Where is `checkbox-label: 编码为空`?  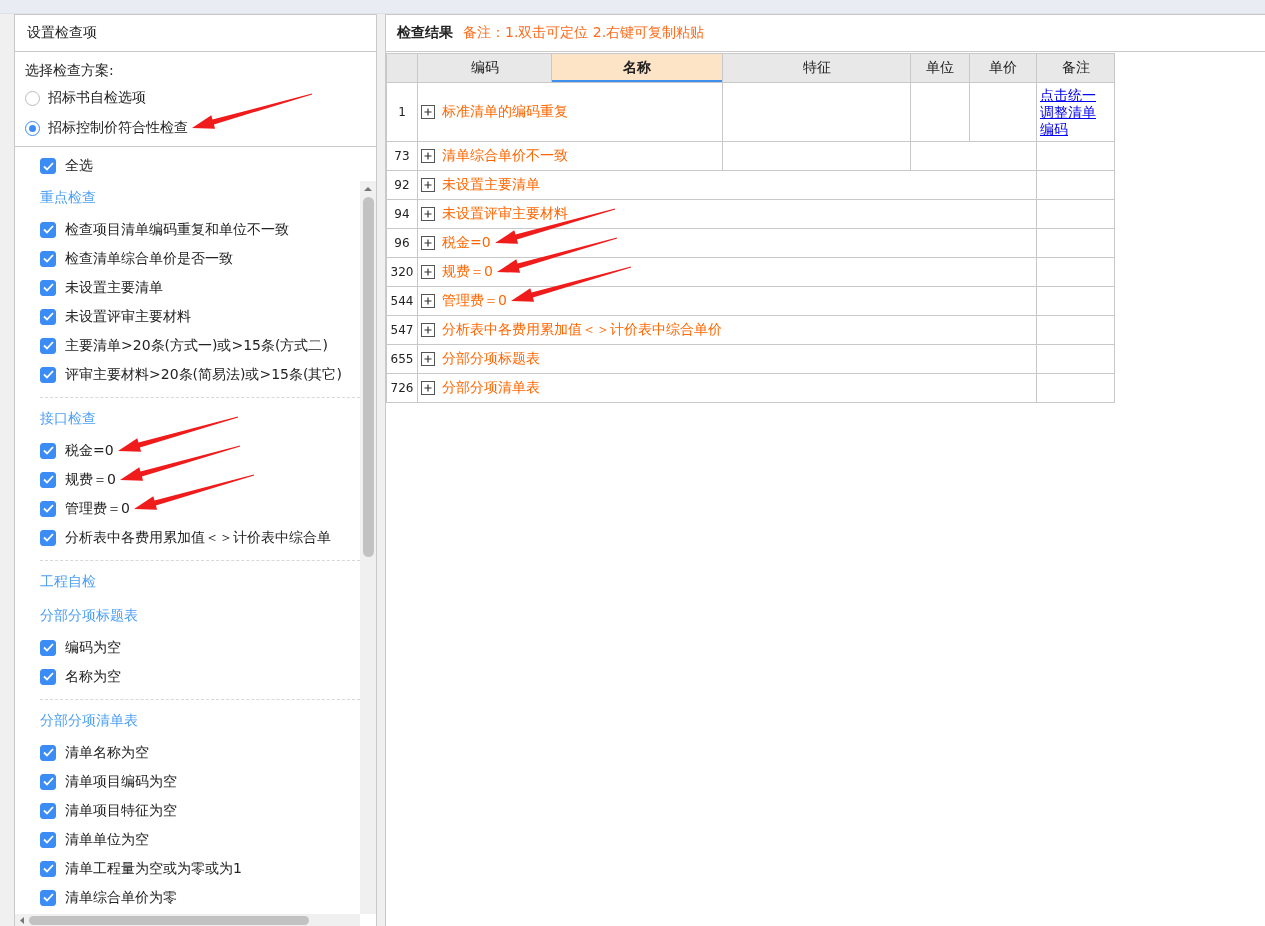
checkbox-label: 编码为空 is located at coordinates (93, 647).